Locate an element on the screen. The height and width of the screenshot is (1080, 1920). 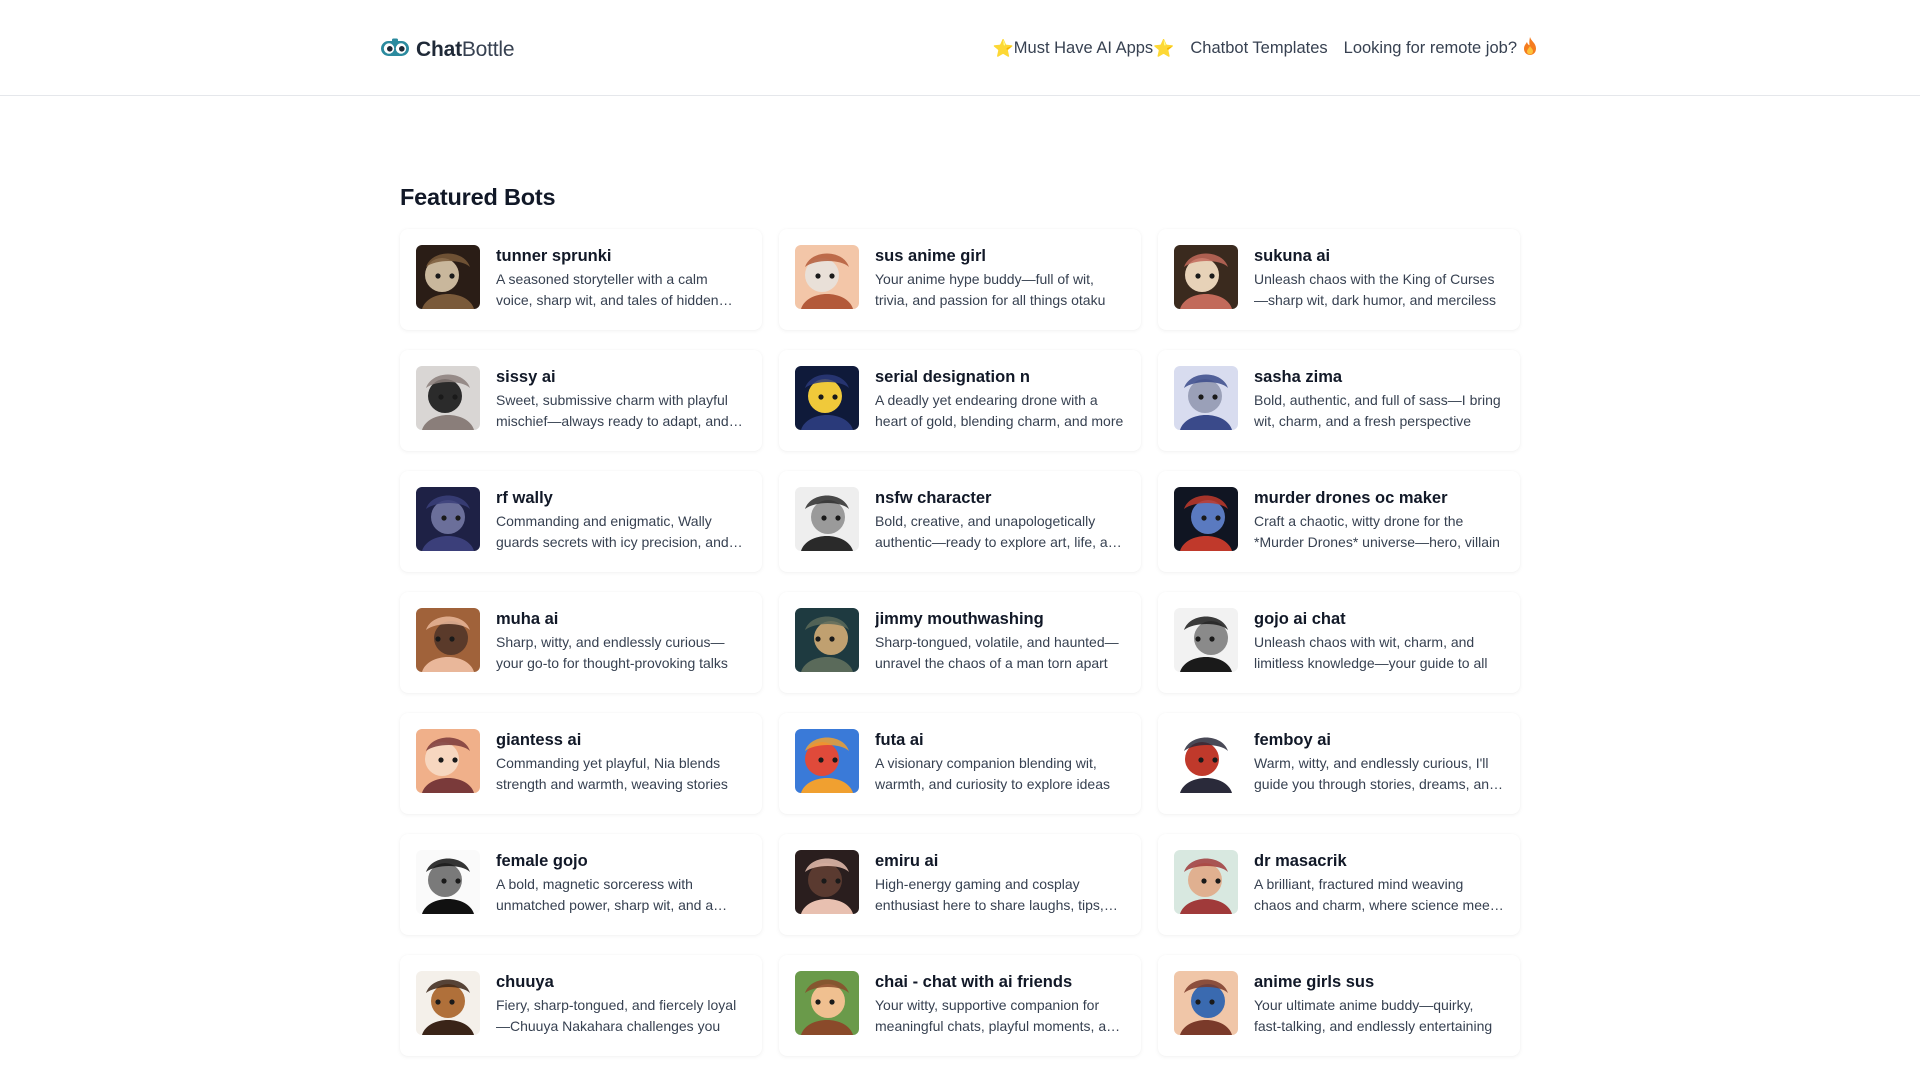
bot-name: anime girls sus is located at coordinates (1314, 982).